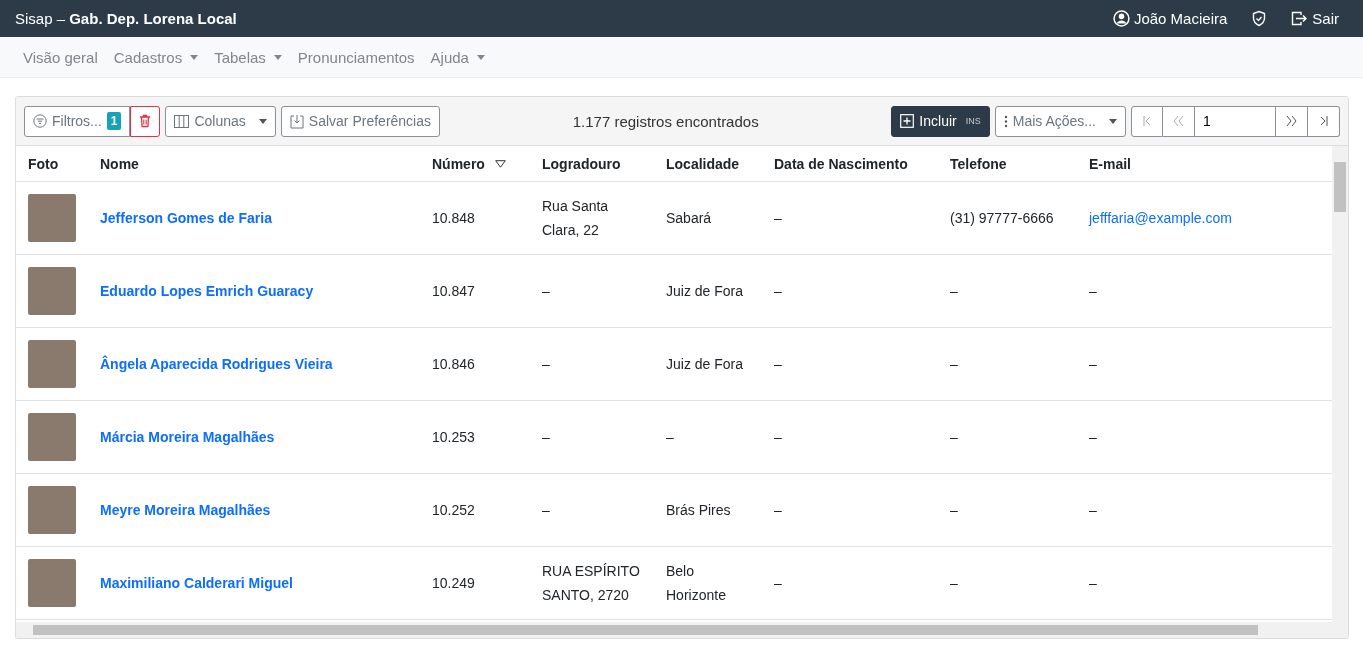  Describe the element at coordinates (40, 121) in the screenshot. I see `filter-icon` at that location.